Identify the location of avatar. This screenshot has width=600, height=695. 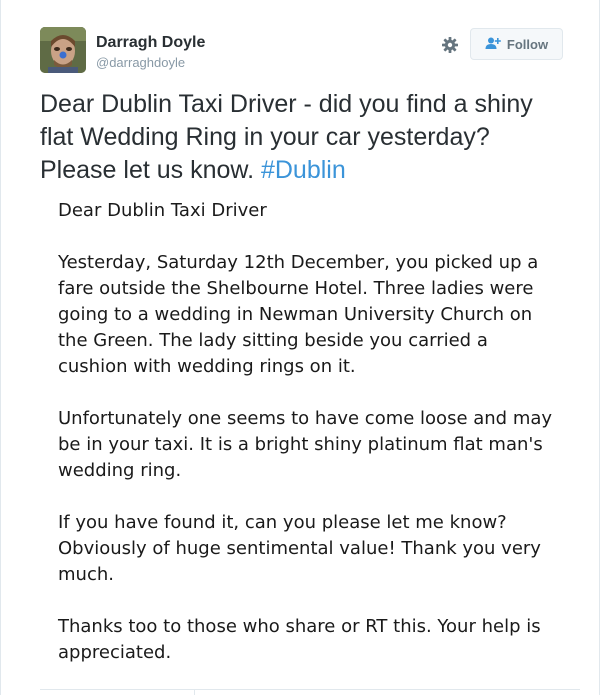
(63, 50).